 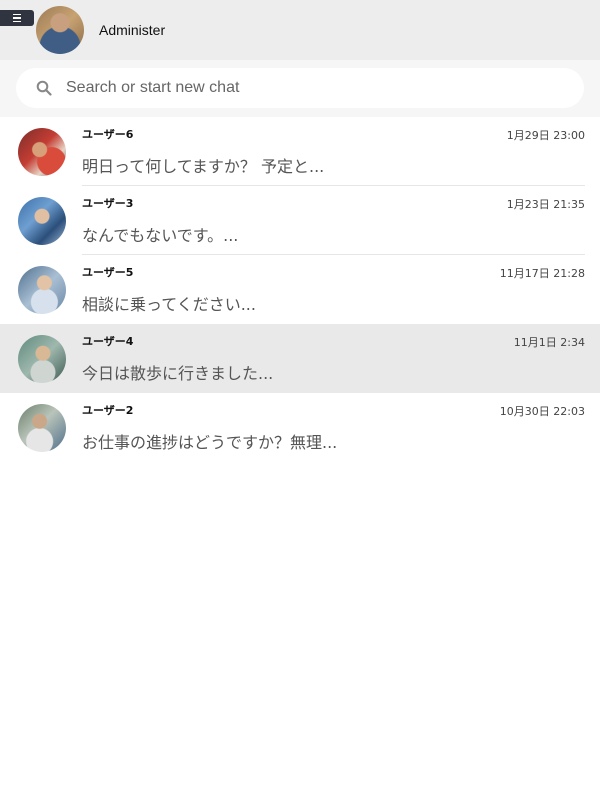 I want to click on message-timestamp: 11月17日 21:28, so click(x=542, y=273).